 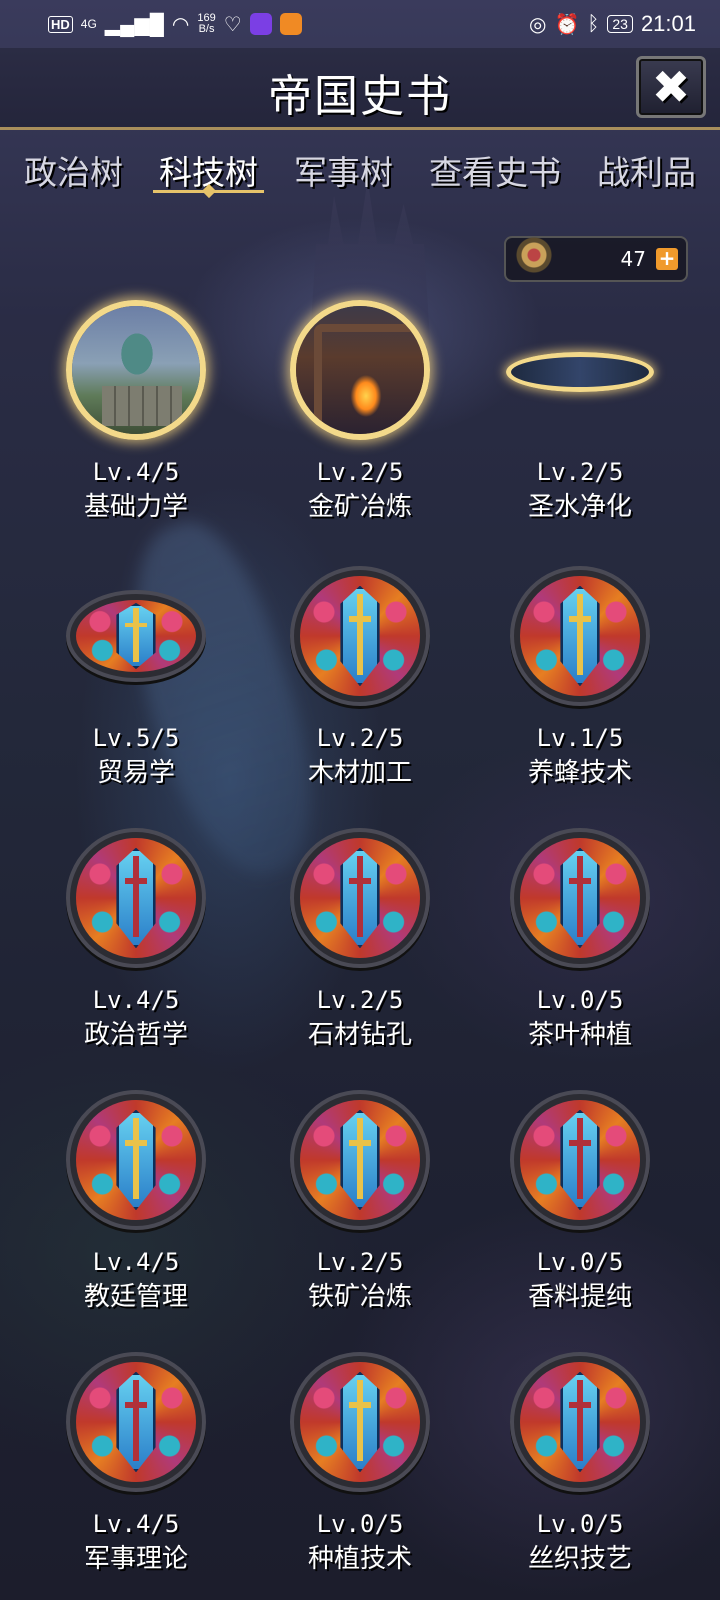 What do you see at coordinates (593, 23) in the screenshot?
I see `bluetooth-icon: ᛒ` at bounding box center [593, 23].